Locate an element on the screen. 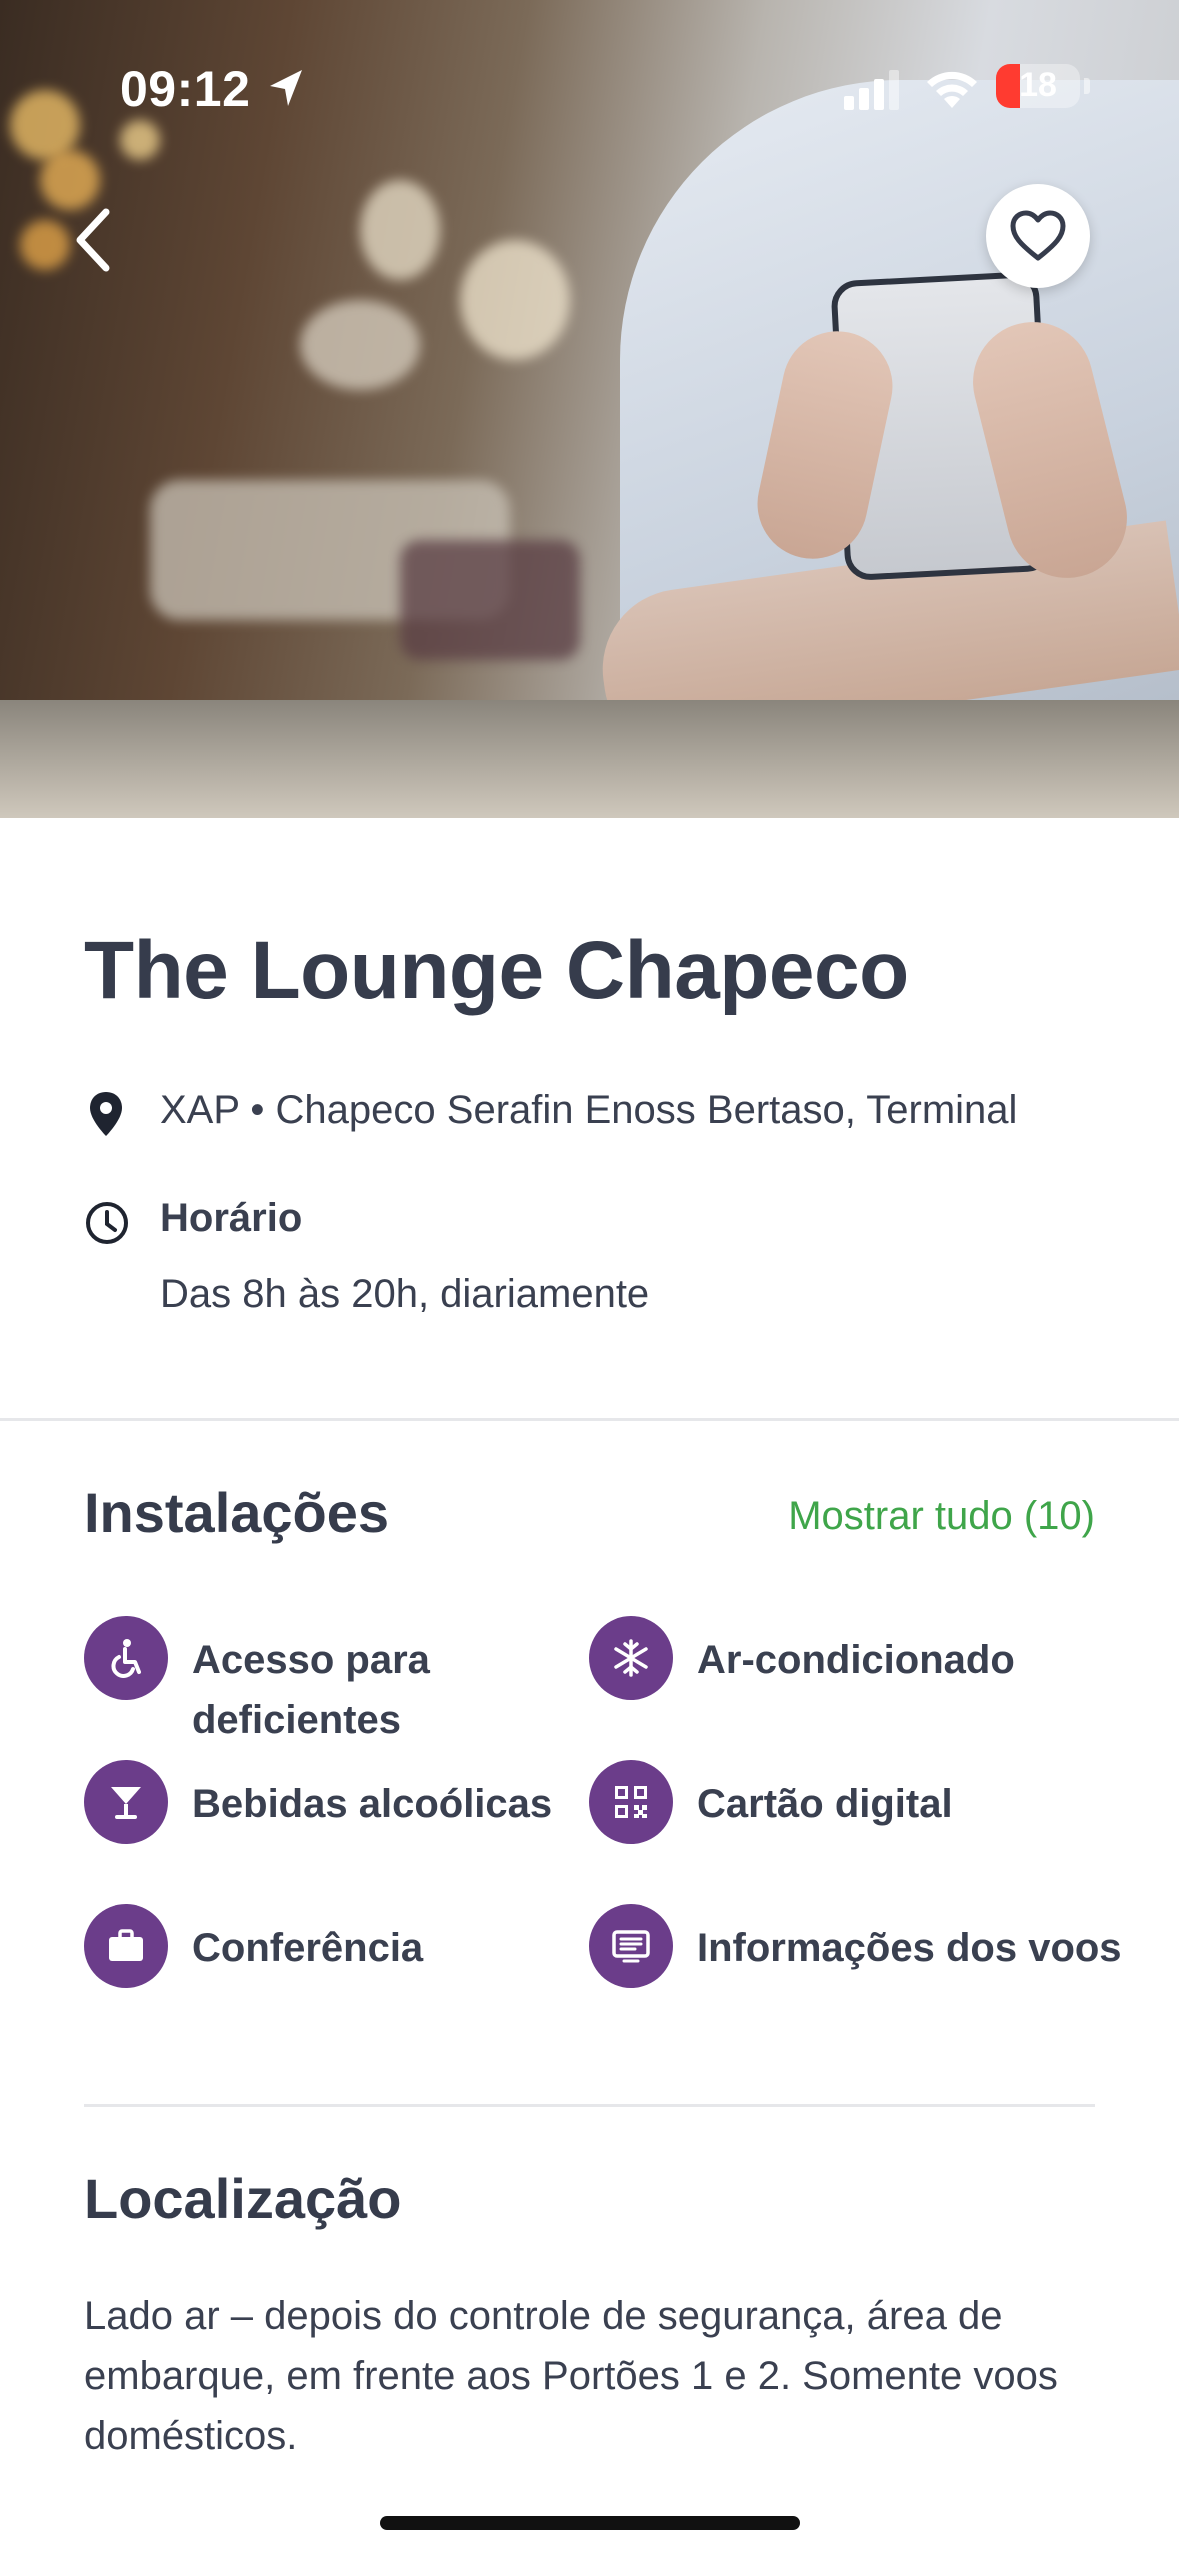  favorite-button is located at coordinates (1038, 236).